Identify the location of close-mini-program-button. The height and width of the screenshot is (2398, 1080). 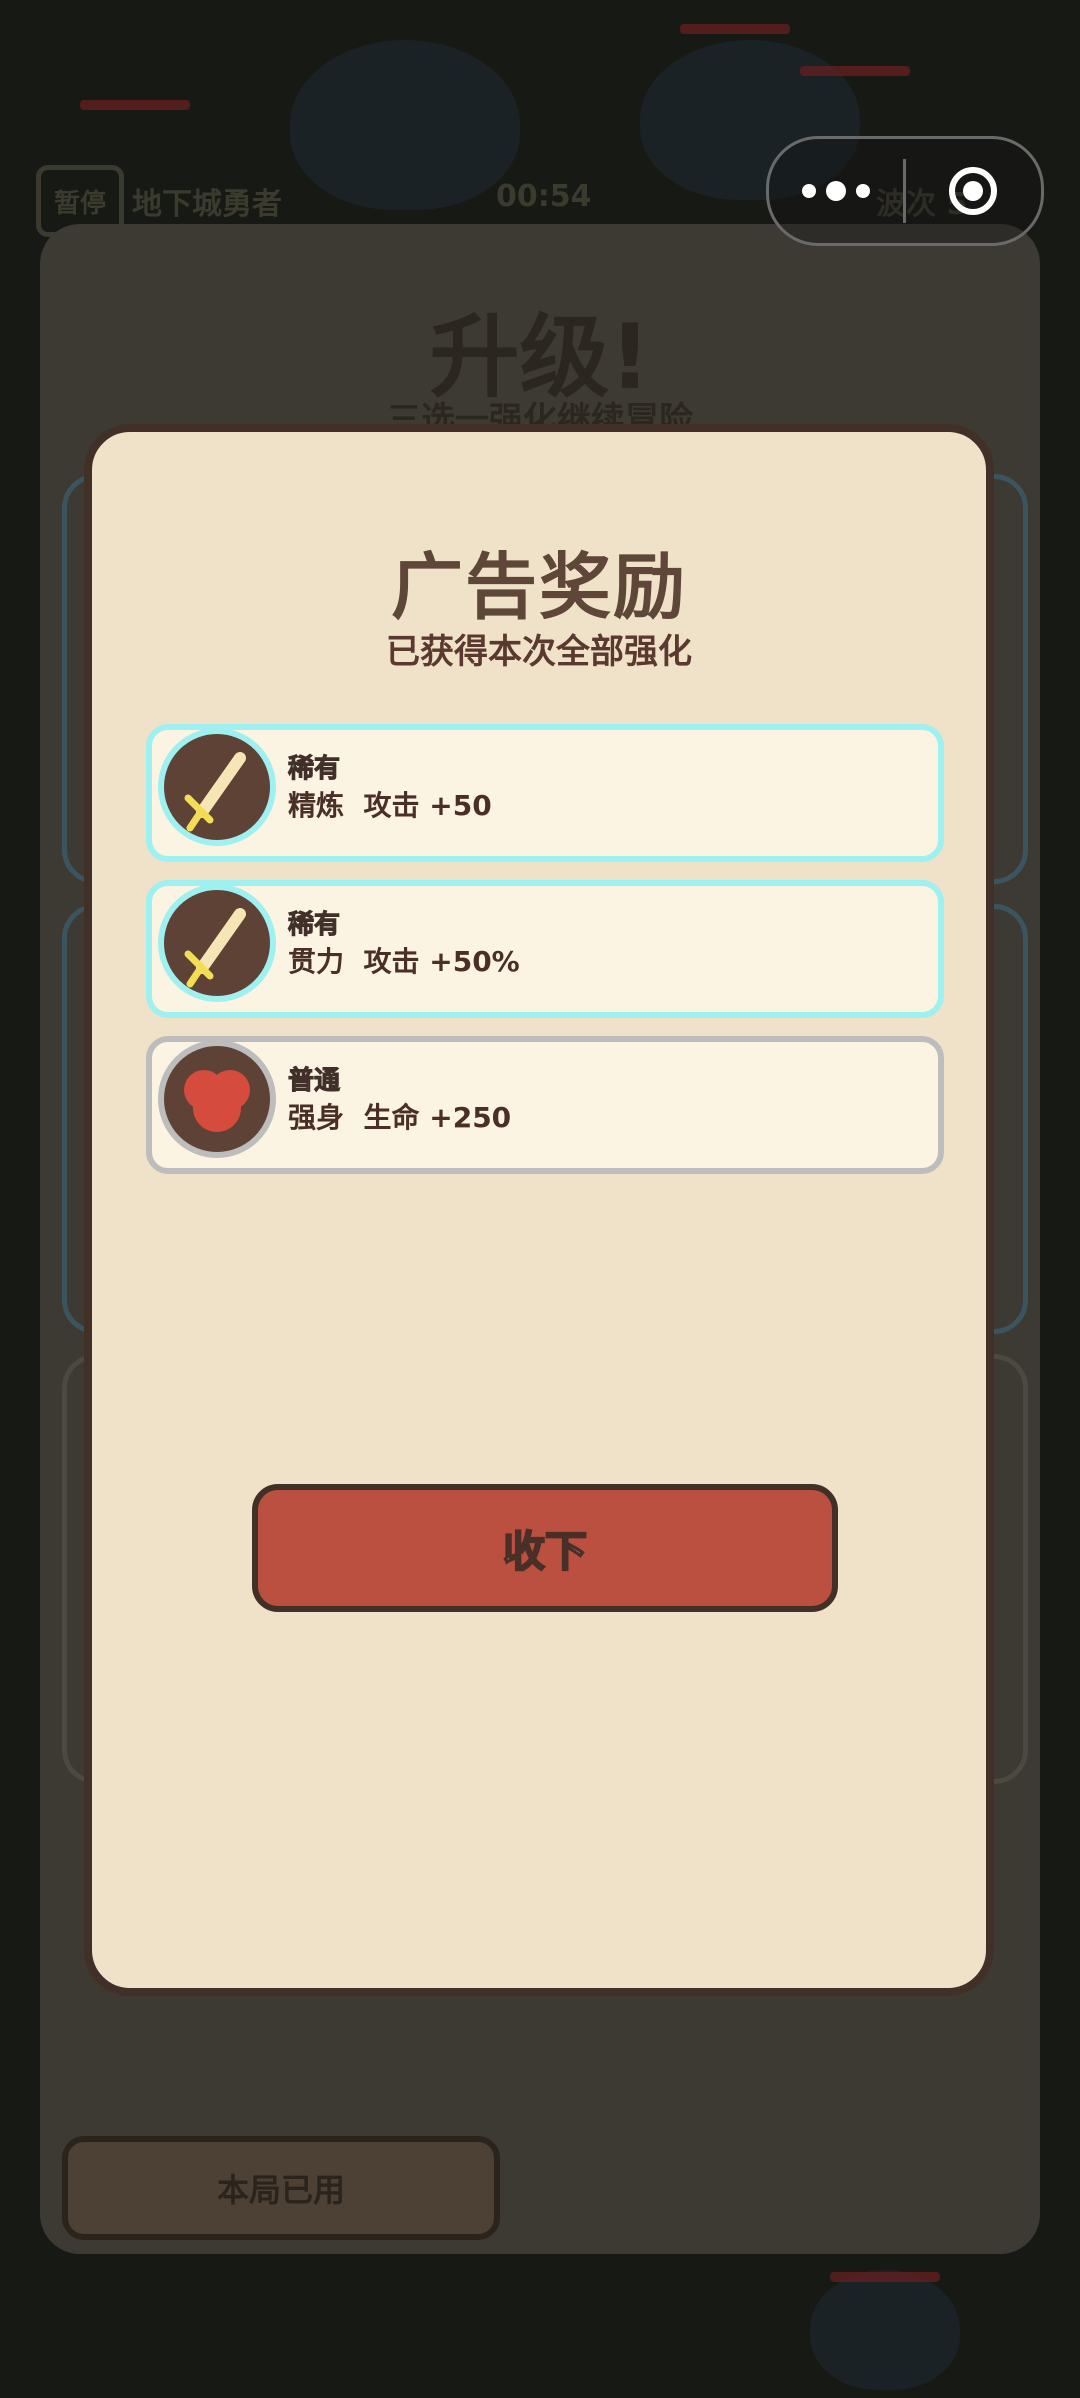
(973, 191).